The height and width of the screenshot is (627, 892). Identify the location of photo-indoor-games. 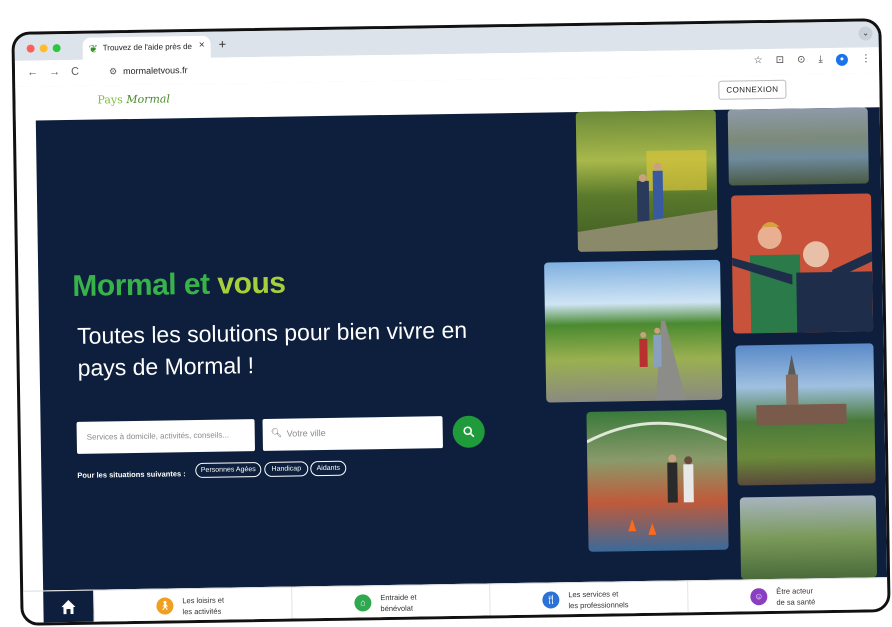
(657, 480).